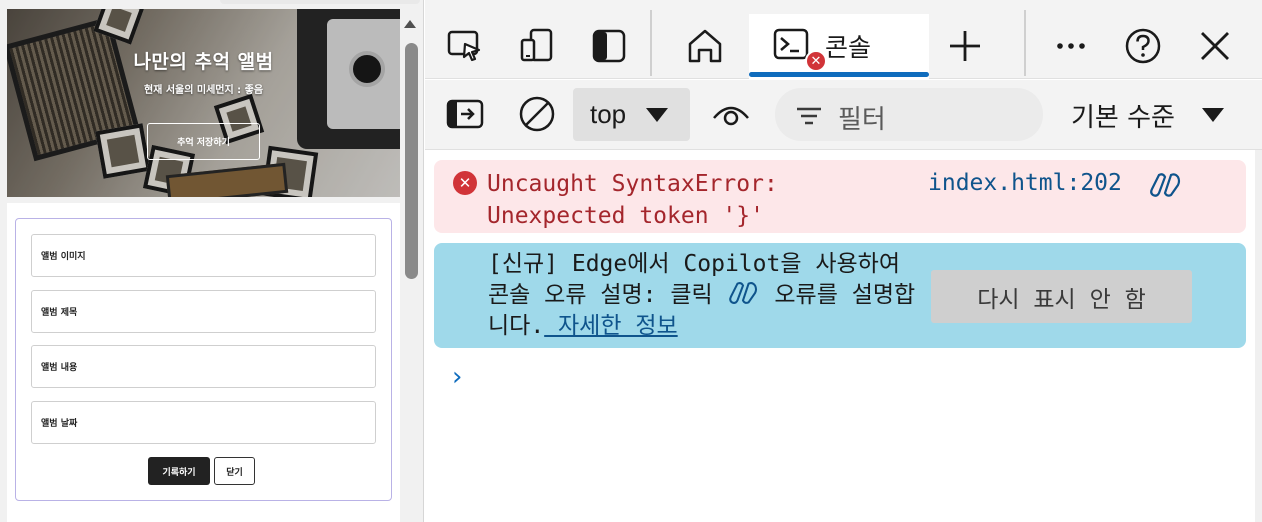 The image size is (1262, 522). Describe the element at coordinates (1061, 296) in the screenshot. I see `dont-show-again-button: 다시 표시 안 함` at that location.